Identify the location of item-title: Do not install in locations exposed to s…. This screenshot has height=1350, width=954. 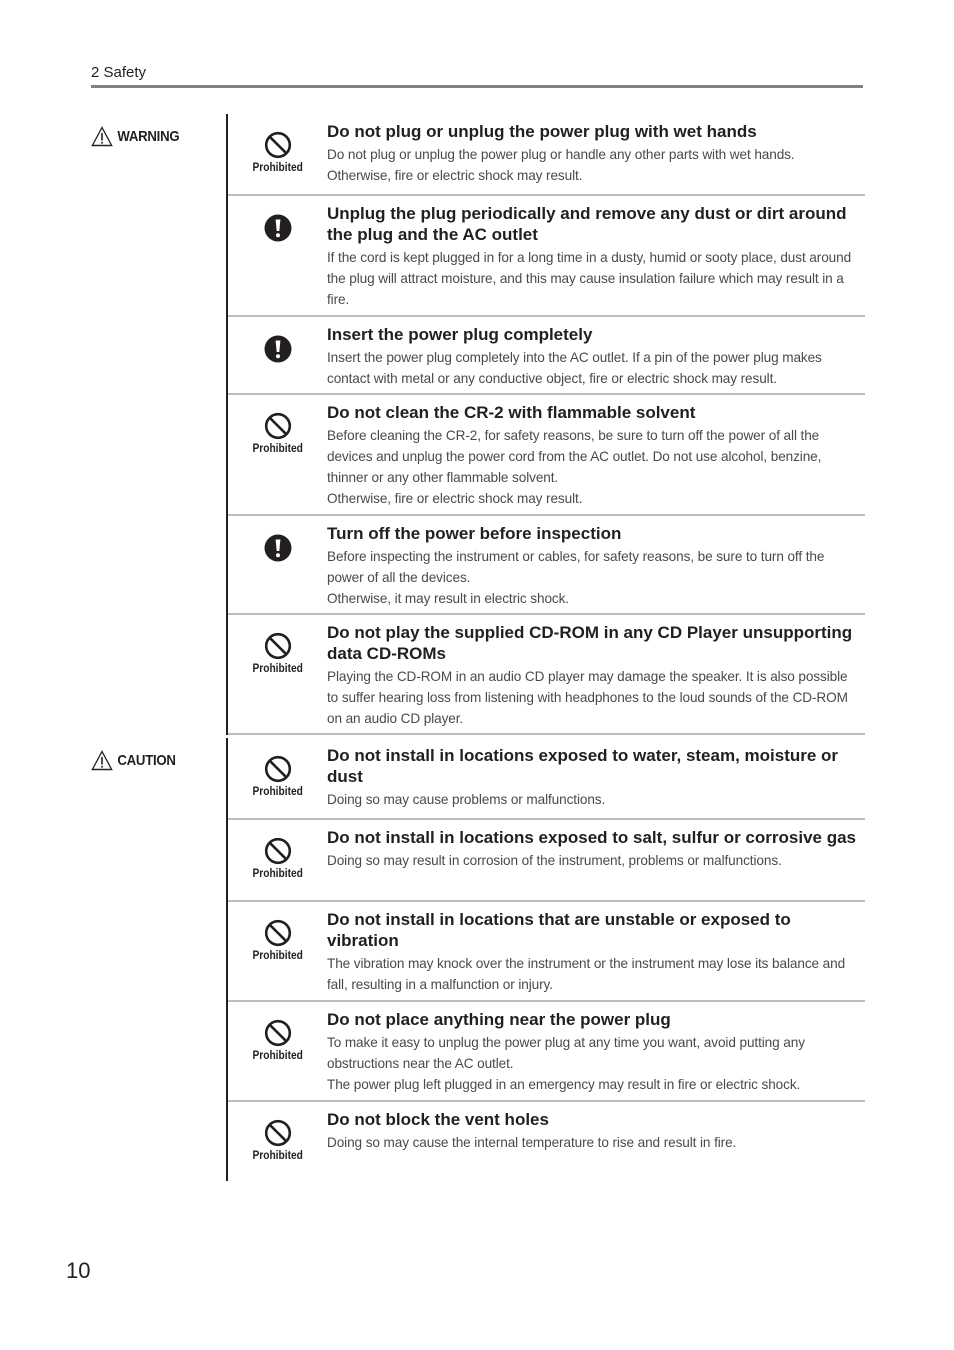
(591, 837).